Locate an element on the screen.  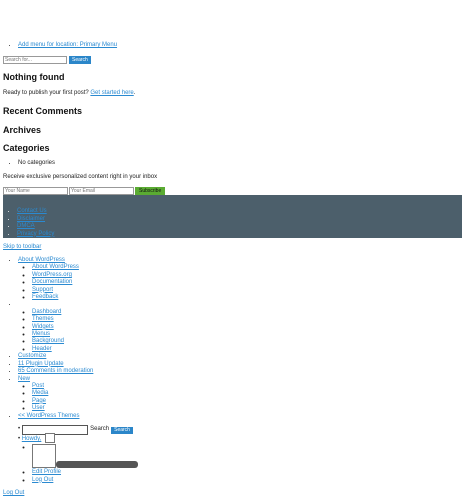
search-input is located at coordinates (35, 60).